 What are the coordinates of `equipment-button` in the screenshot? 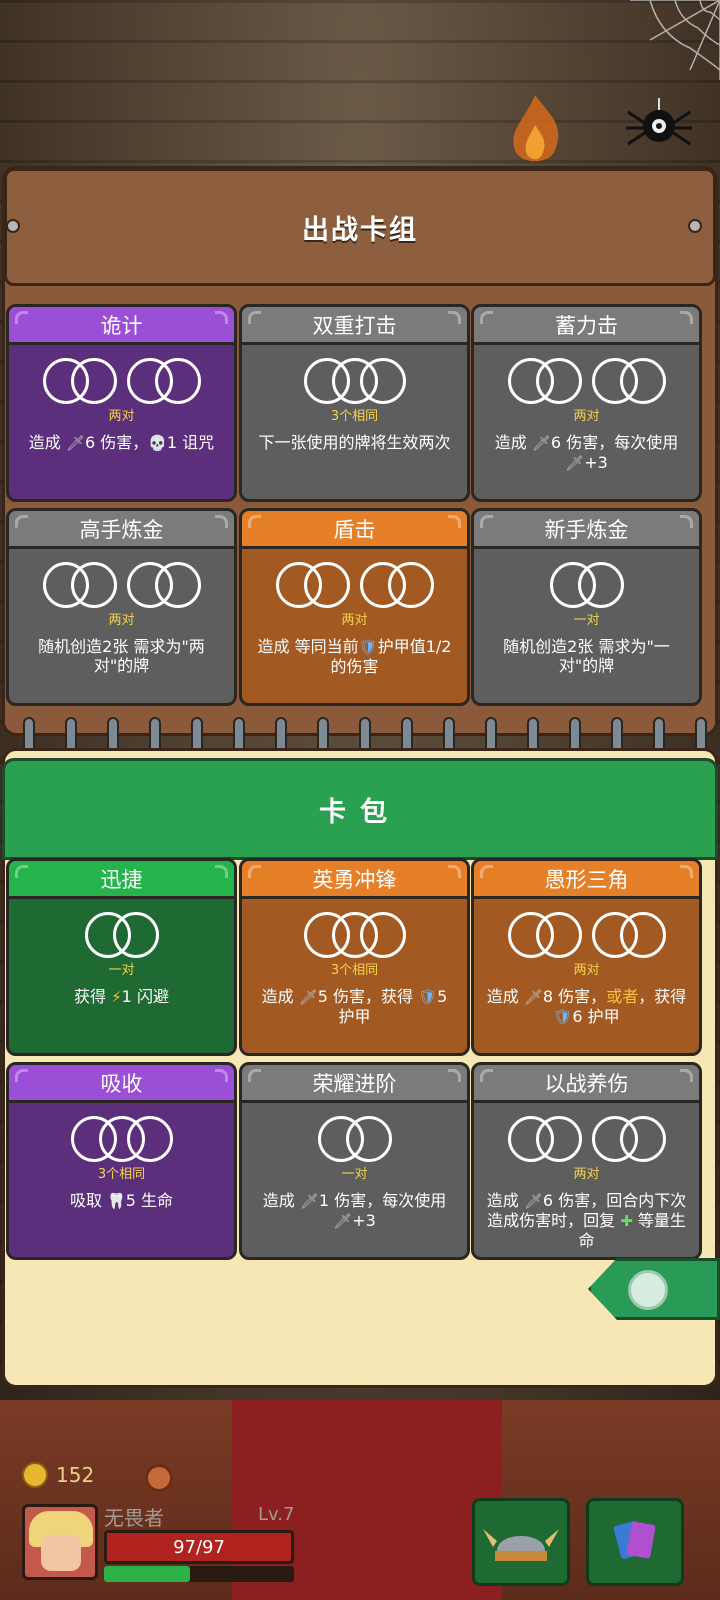 It's located at (521, 1542).